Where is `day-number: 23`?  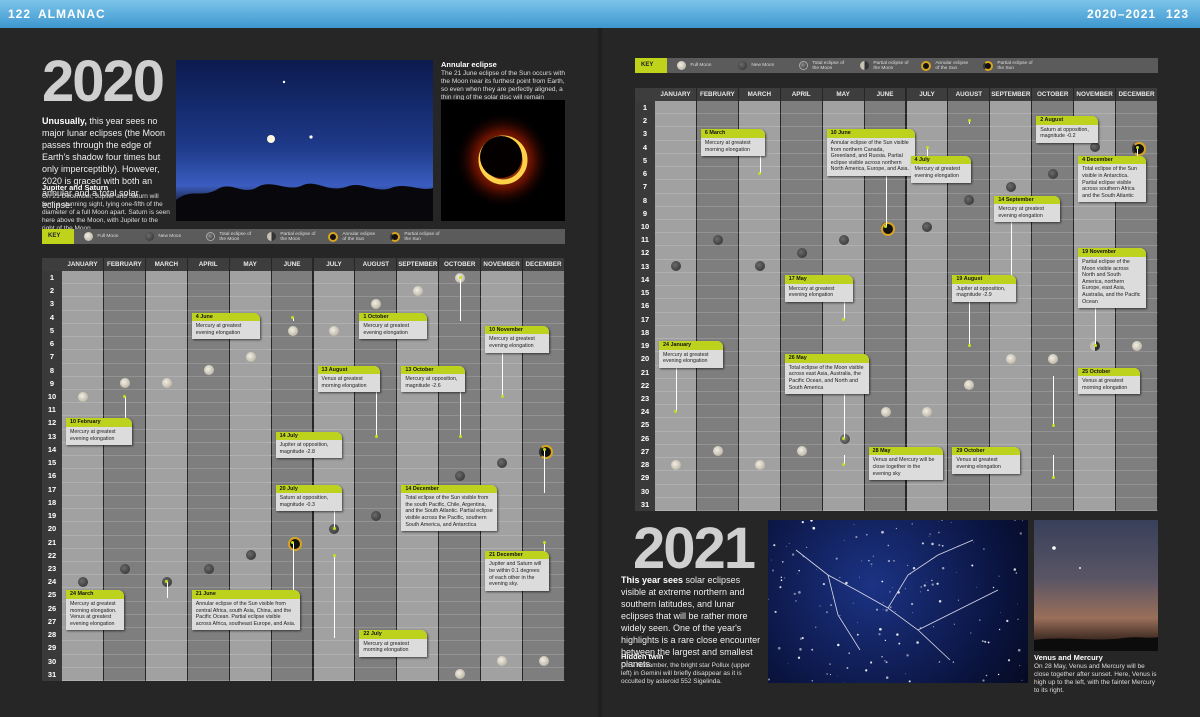 day-number: 23 is located at coordinates (52, 568).